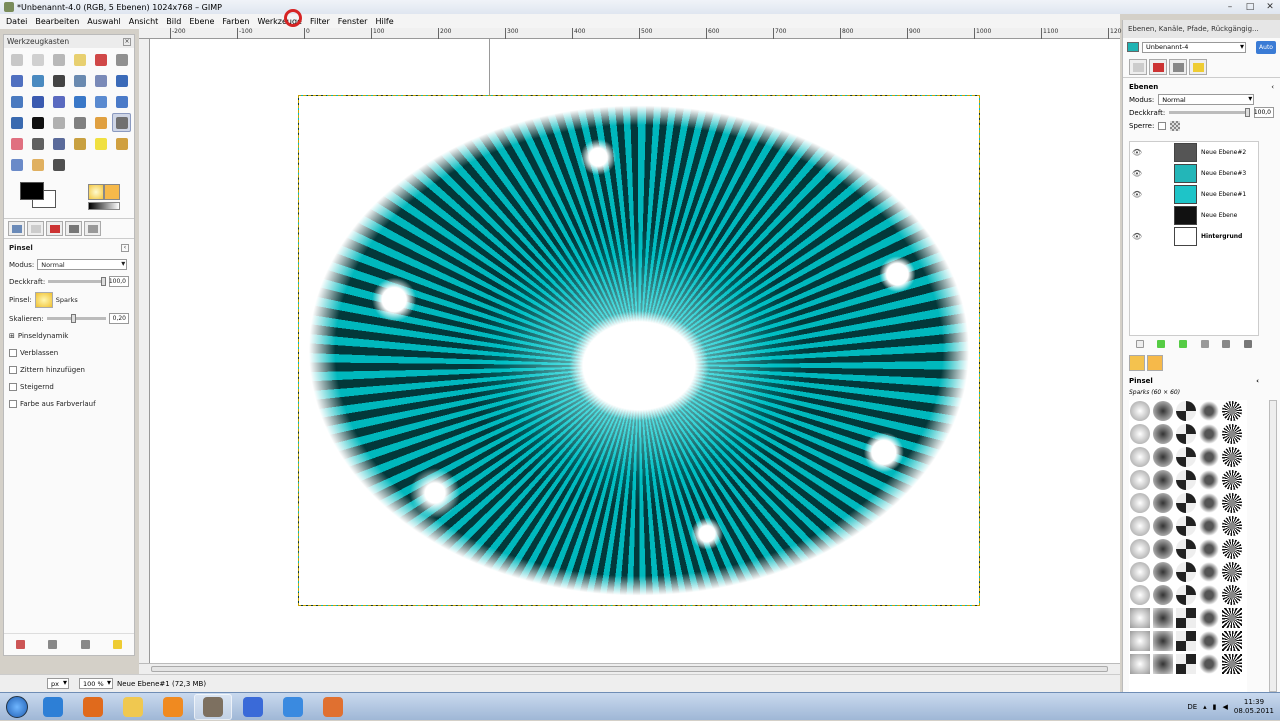  Describe the element at coordinates (37, 122) in the screenshot. I see `text-icon` at that location.